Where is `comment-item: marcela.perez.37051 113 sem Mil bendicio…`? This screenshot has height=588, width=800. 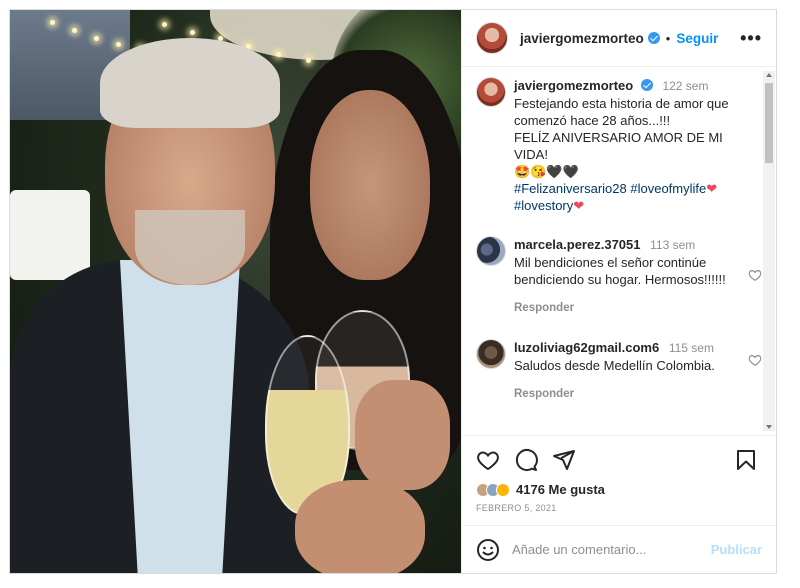
comment-item: marcela.perez.37051 113 sem Mil bendicio… is located at coordinates (619, 276).